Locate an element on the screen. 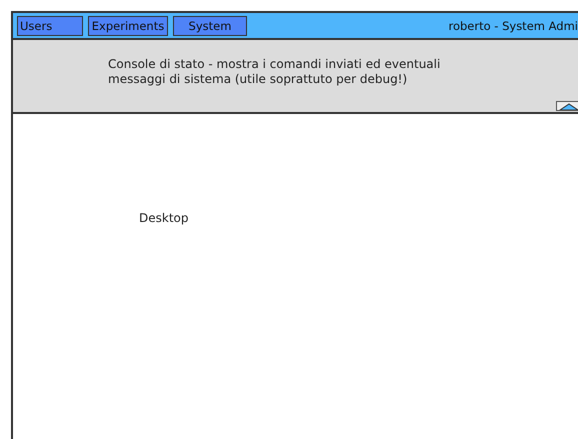 This screenshot has width=578, height=439. user-label: roberto - System Admi is located at coordinates (513, 25).